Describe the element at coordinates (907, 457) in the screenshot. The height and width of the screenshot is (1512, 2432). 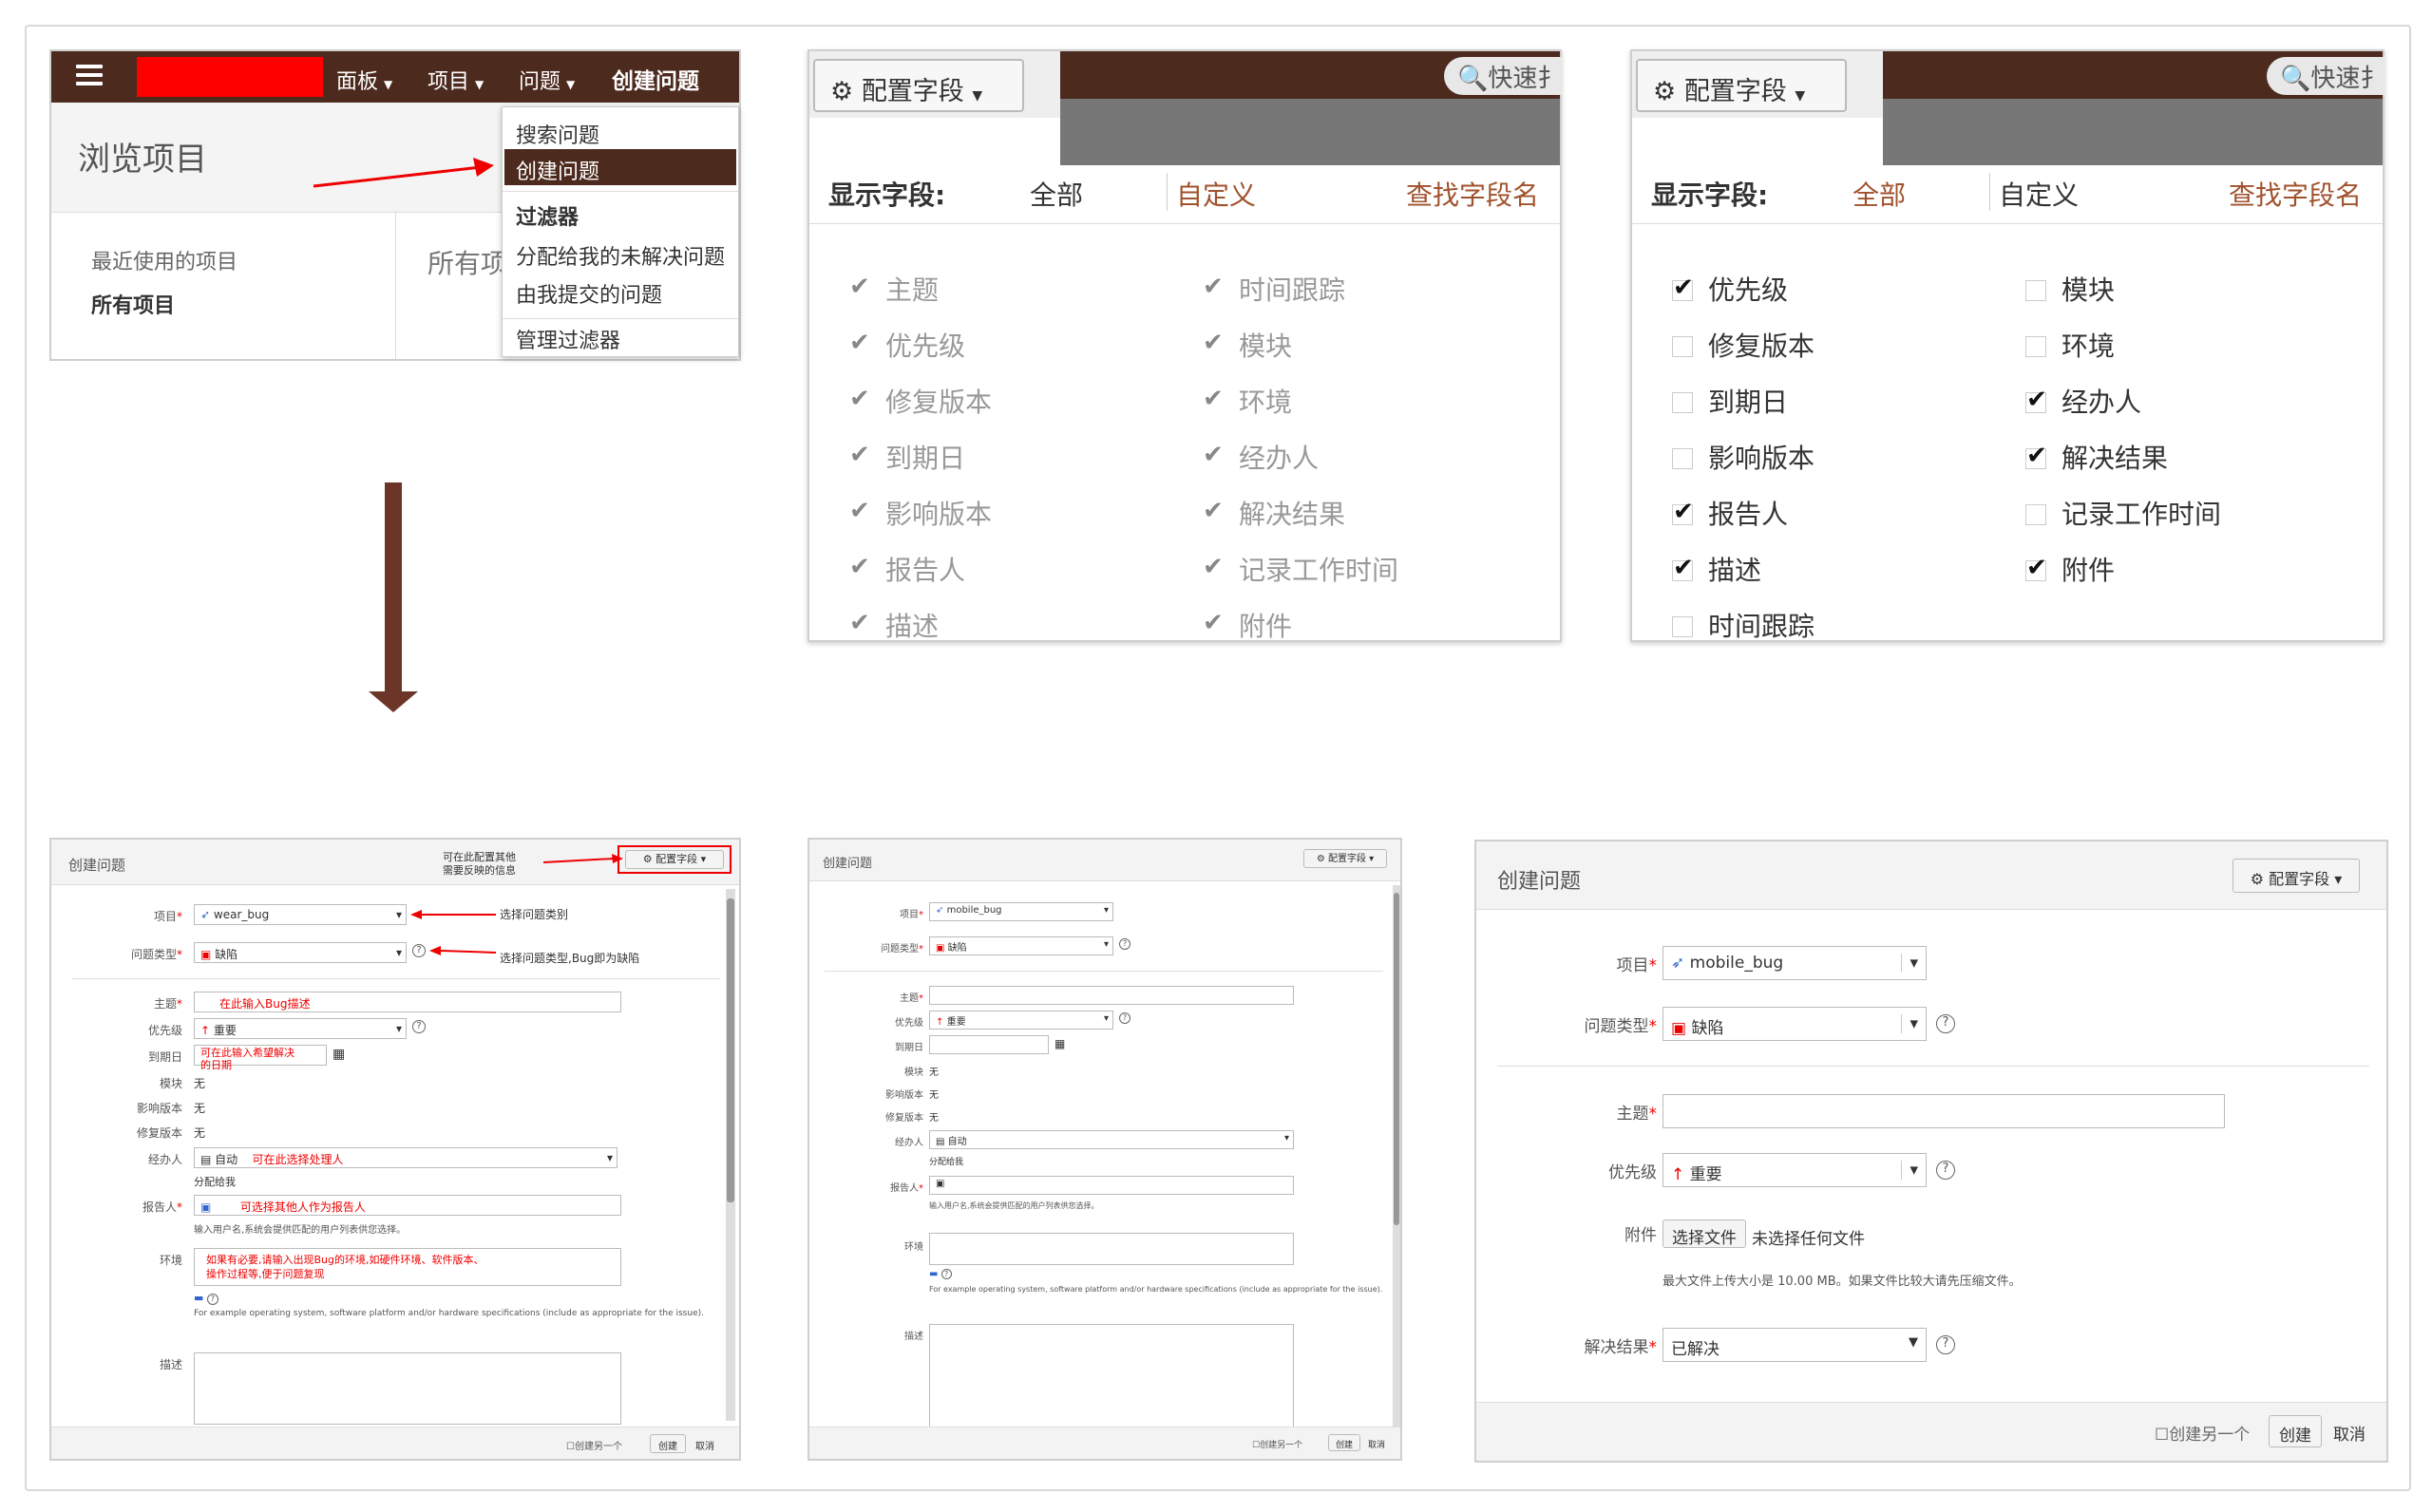
I see `field-toggle-left-3: 到期日` at that location.